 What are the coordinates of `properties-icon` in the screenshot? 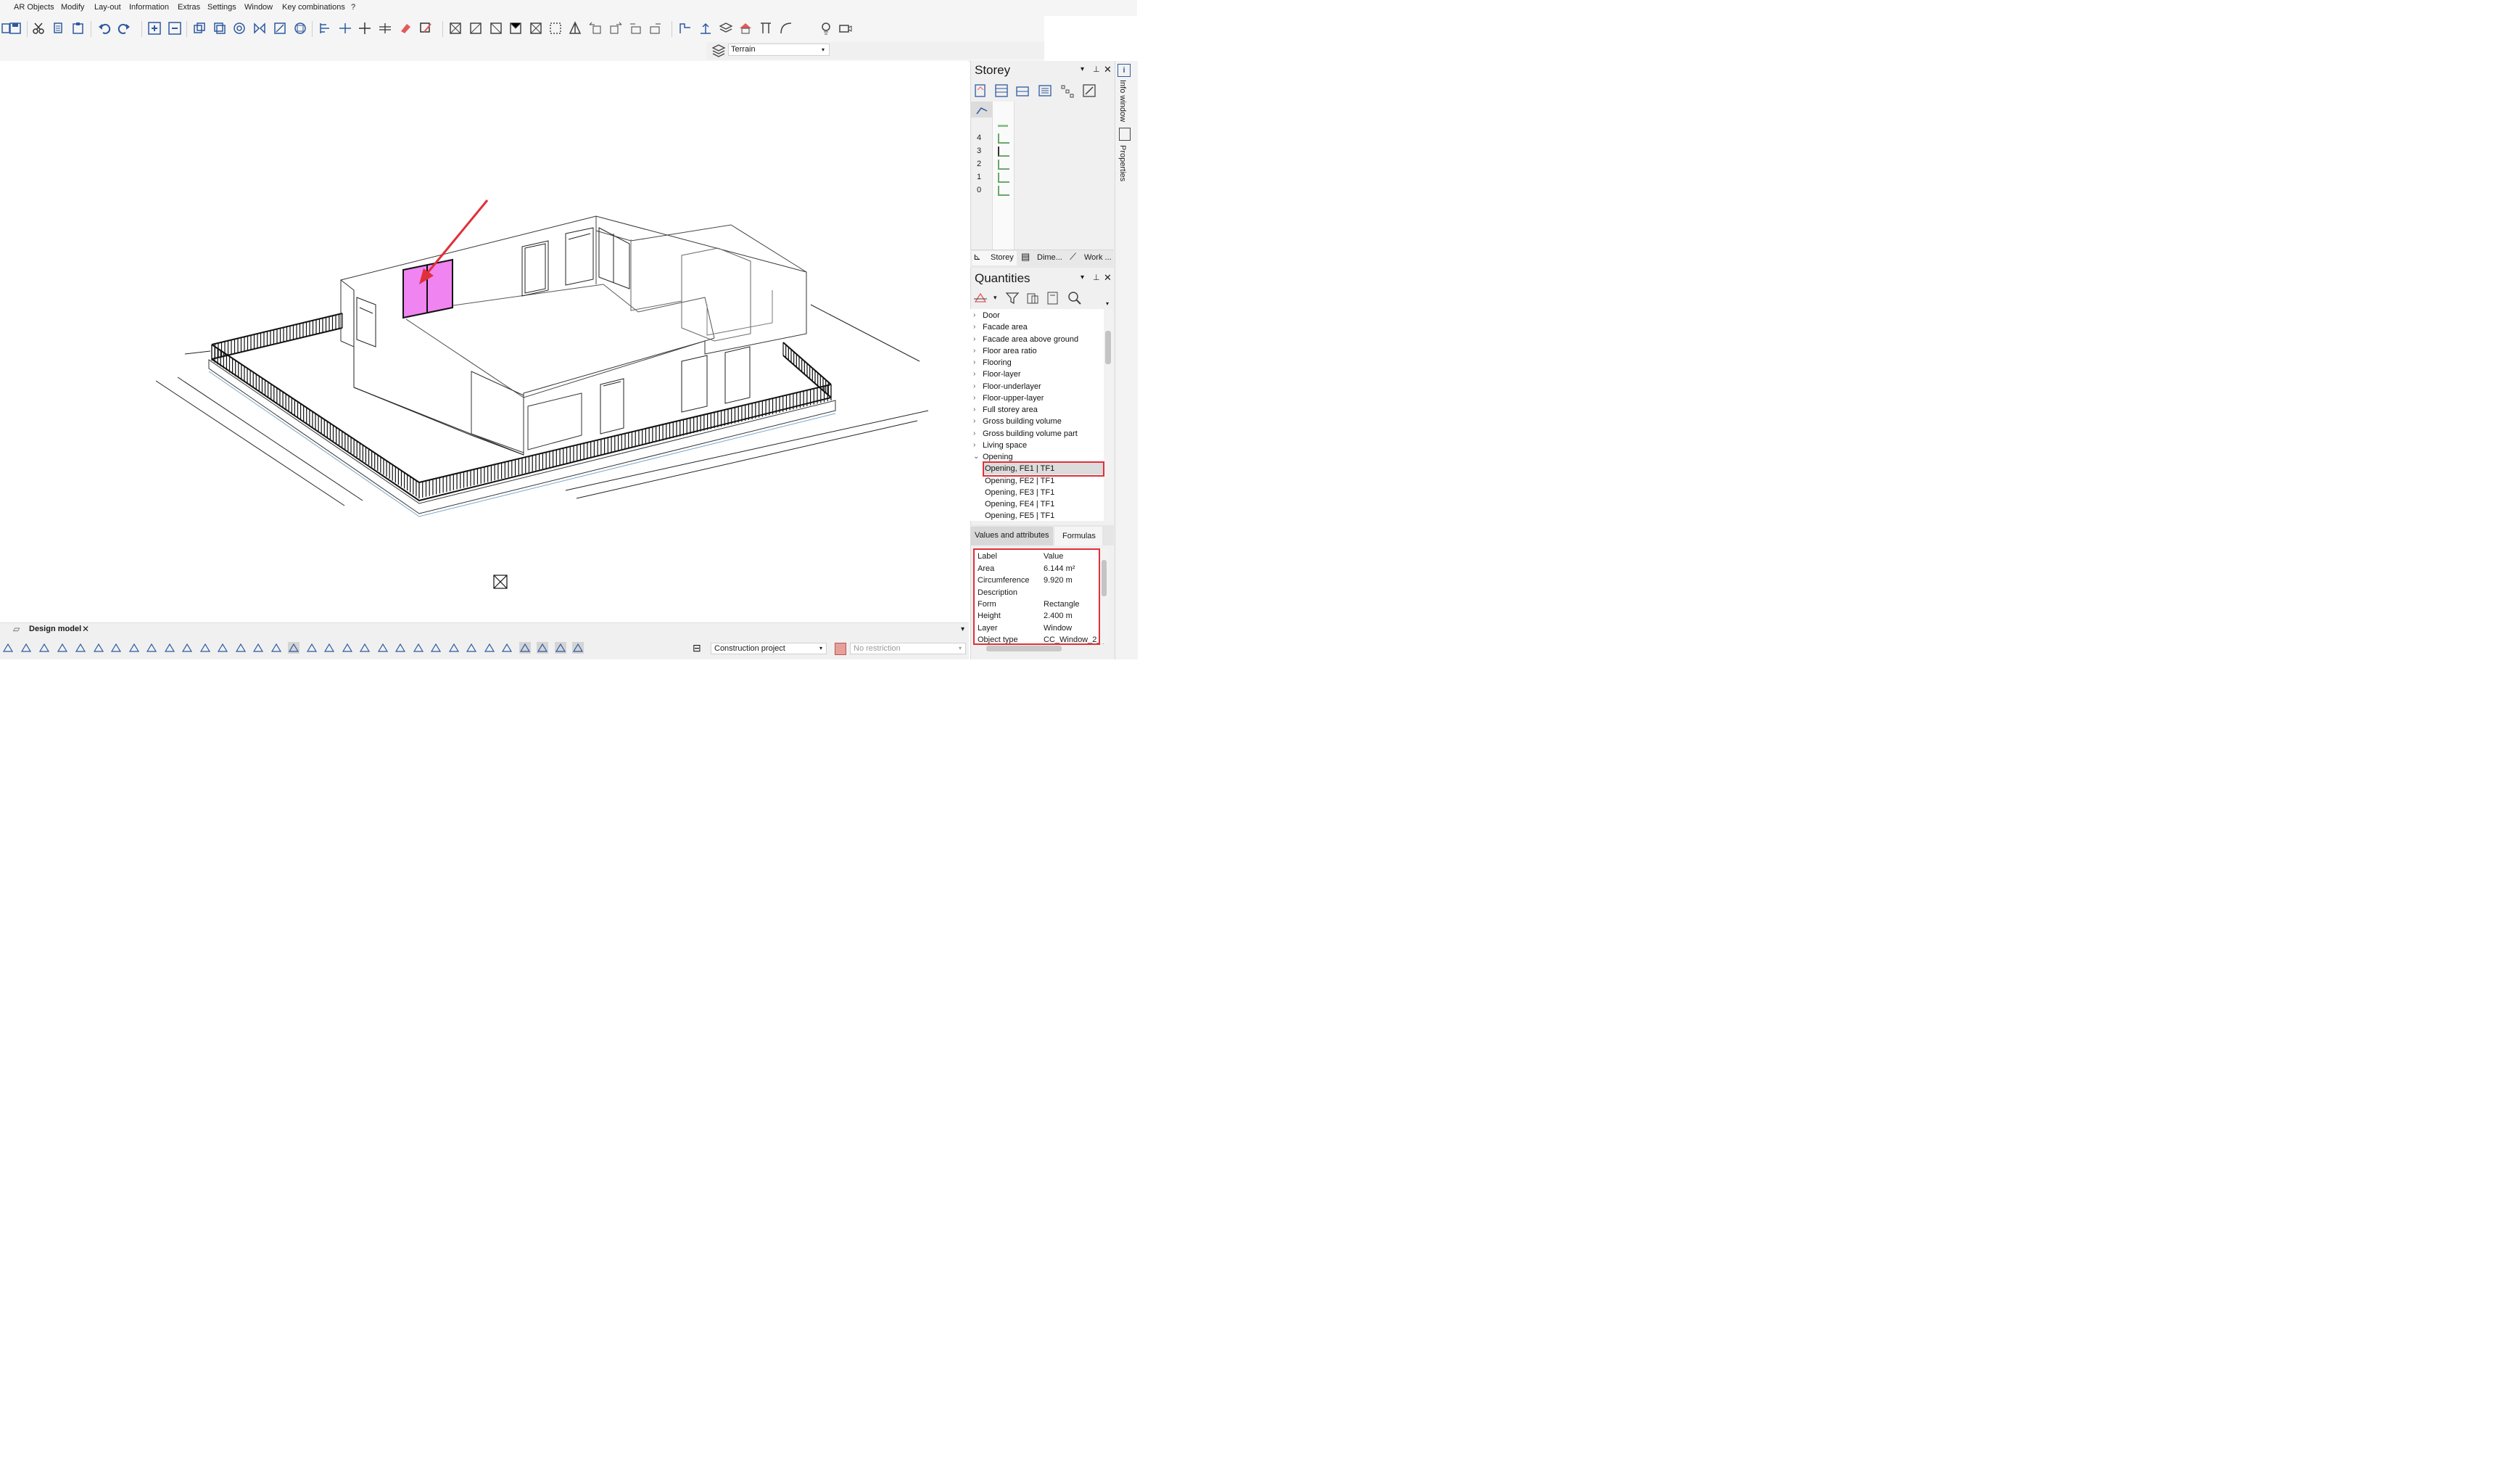 It's located at (1125, 135).